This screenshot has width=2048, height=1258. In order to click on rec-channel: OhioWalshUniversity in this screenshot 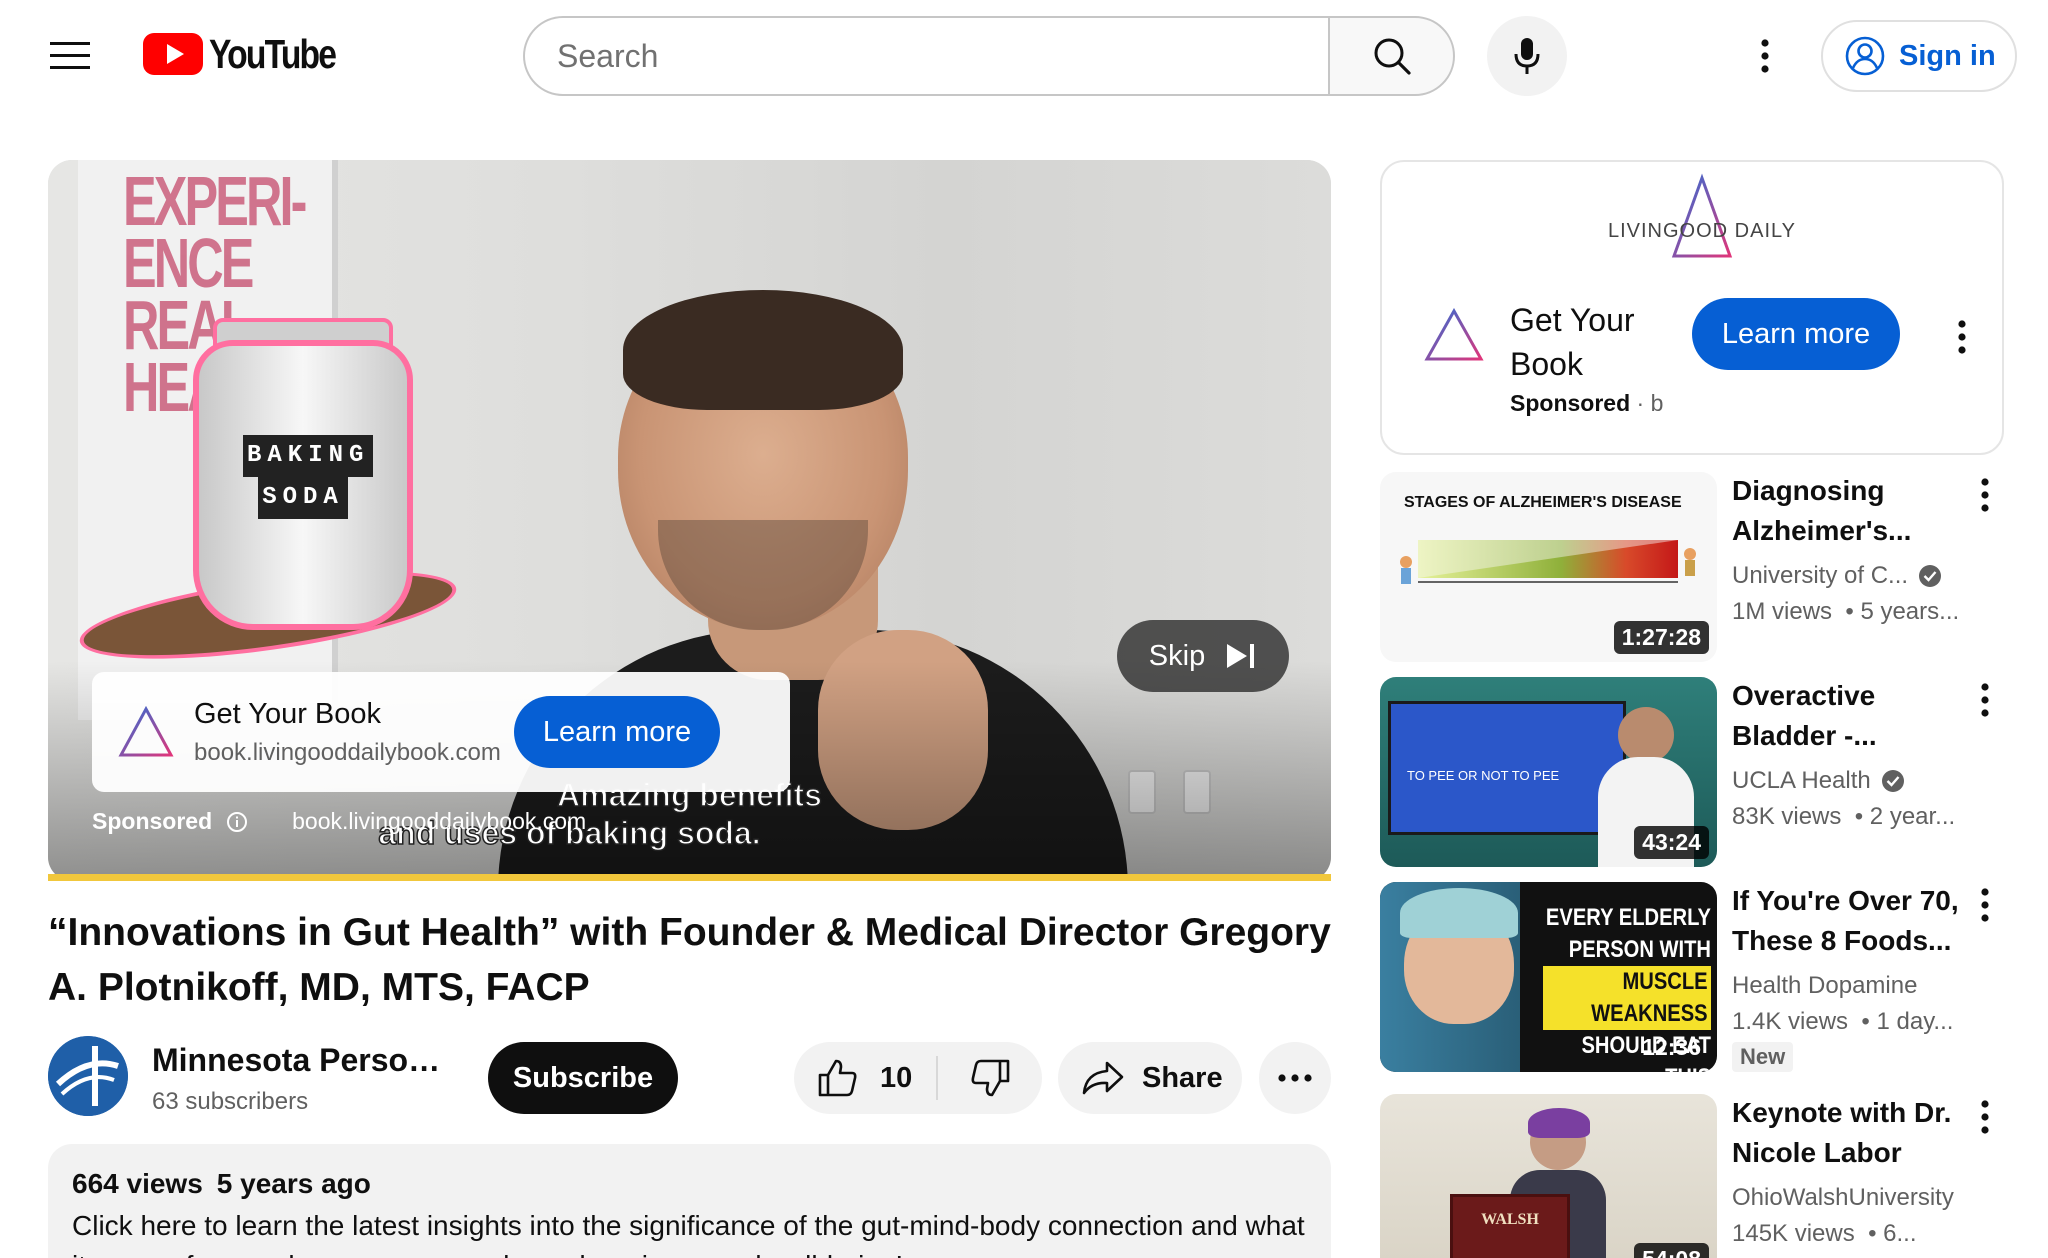, I will do `click(1843, 1198)`.